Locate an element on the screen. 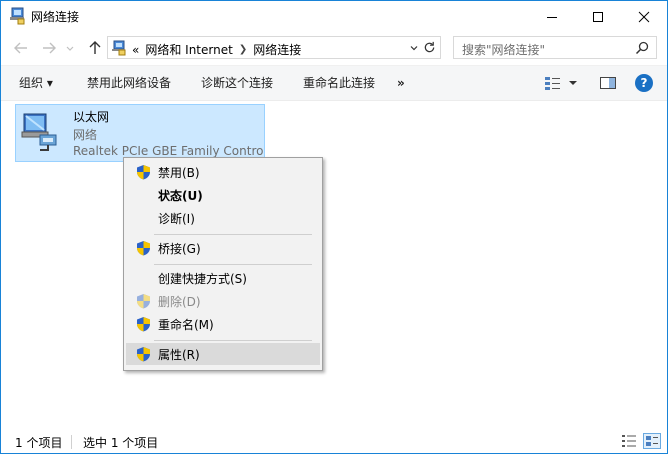 Image resolution: width=668 pixels, height=454 pixels. tiles-view-button is located at coordinates (652, 441).